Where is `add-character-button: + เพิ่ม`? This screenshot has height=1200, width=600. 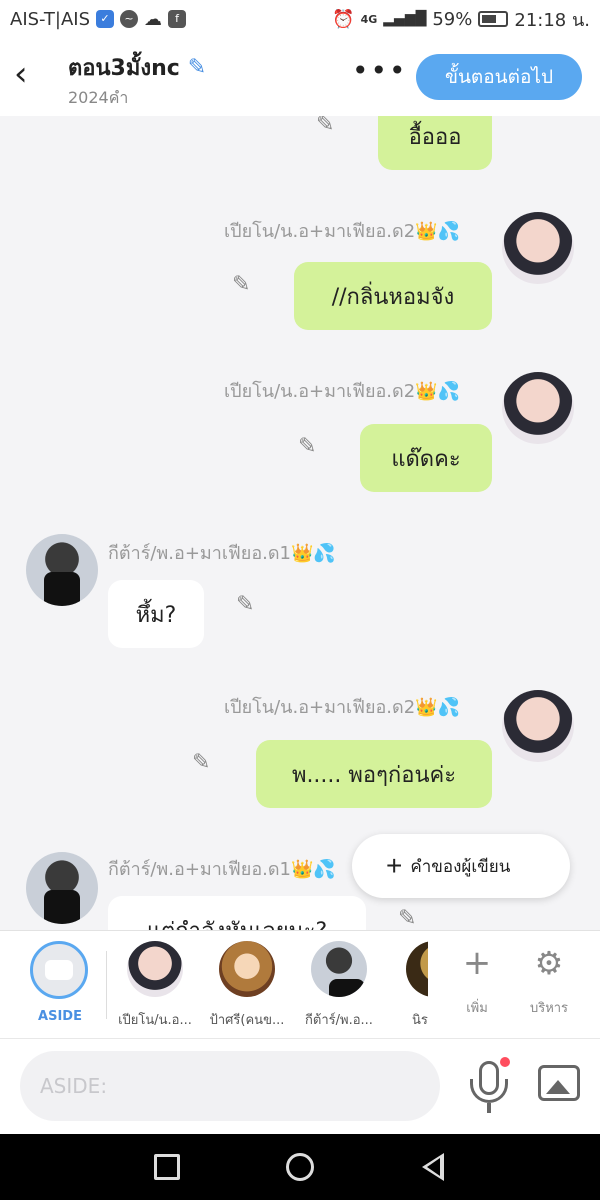 add-character-button: + เพิ่ม is located at coordinates (477, 980).